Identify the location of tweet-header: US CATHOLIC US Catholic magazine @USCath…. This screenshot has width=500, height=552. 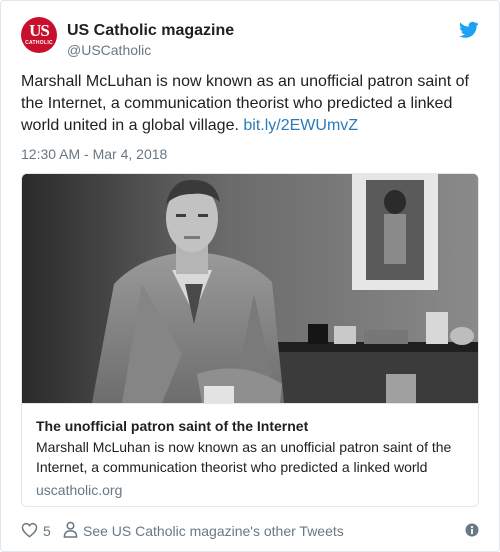
(250, 39).